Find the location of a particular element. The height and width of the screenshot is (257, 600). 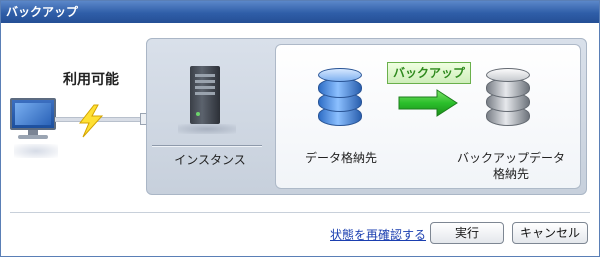

data-store-label: データ格納先 is located at coordinates (340, 158).